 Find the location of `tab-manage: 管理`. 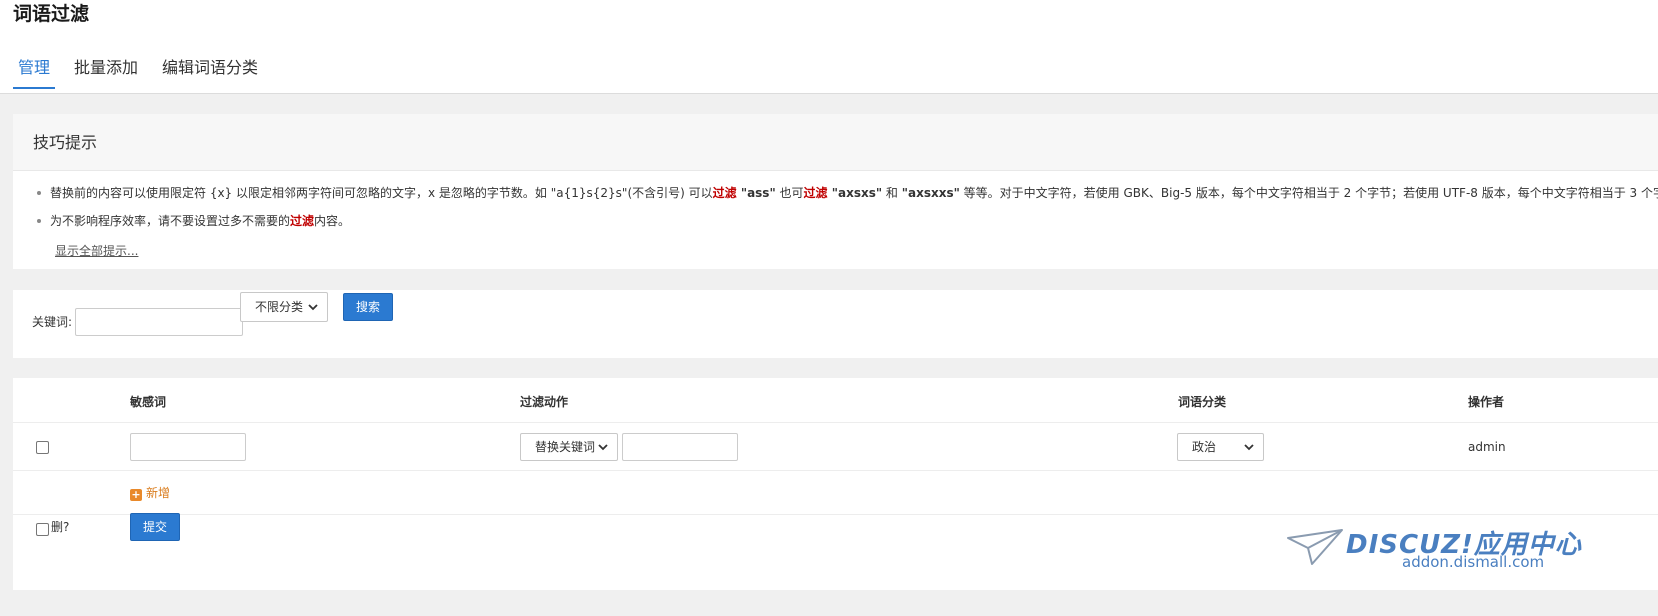

tab-manage: 管理 is located at coordinates (34, 70).